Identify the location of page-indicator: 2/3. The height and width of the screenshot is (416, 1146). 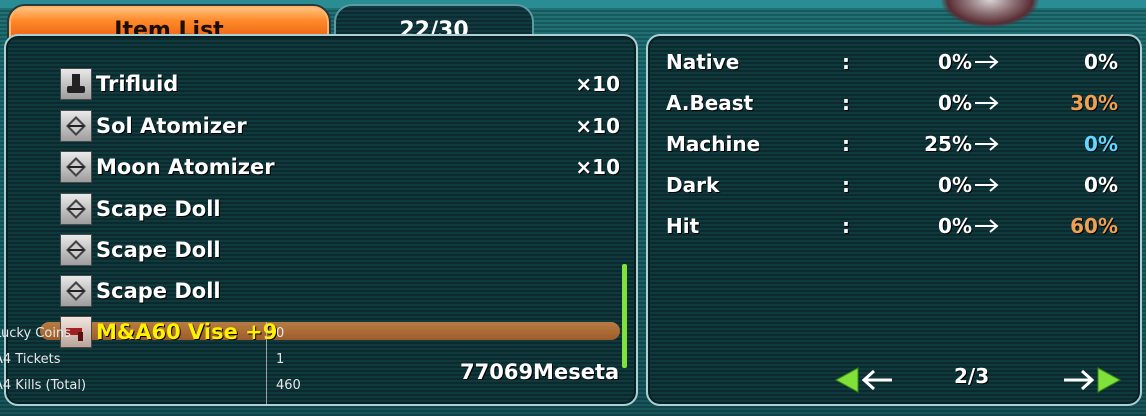
(972, 376).